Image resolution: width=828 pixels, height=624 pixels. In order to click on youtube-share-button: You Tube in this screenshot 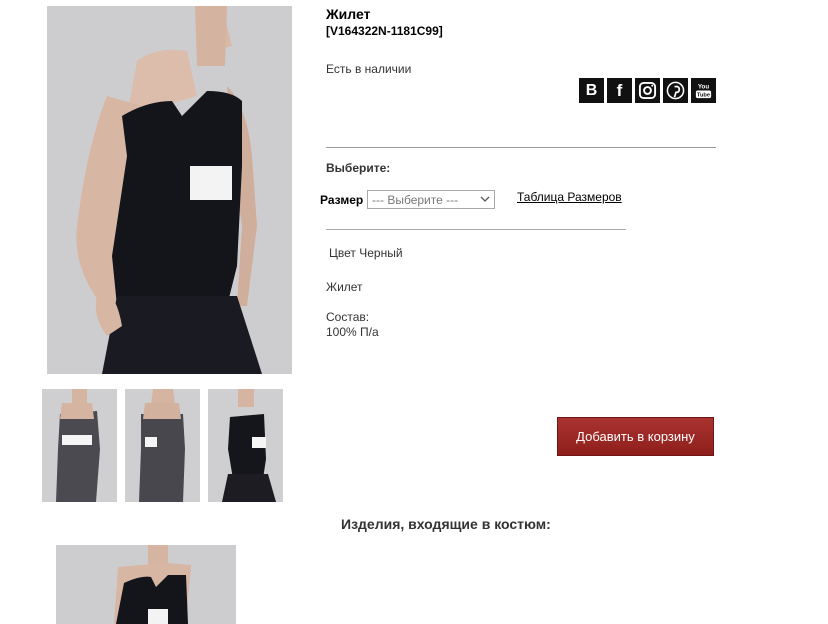, I will do `click(703, 90)`.